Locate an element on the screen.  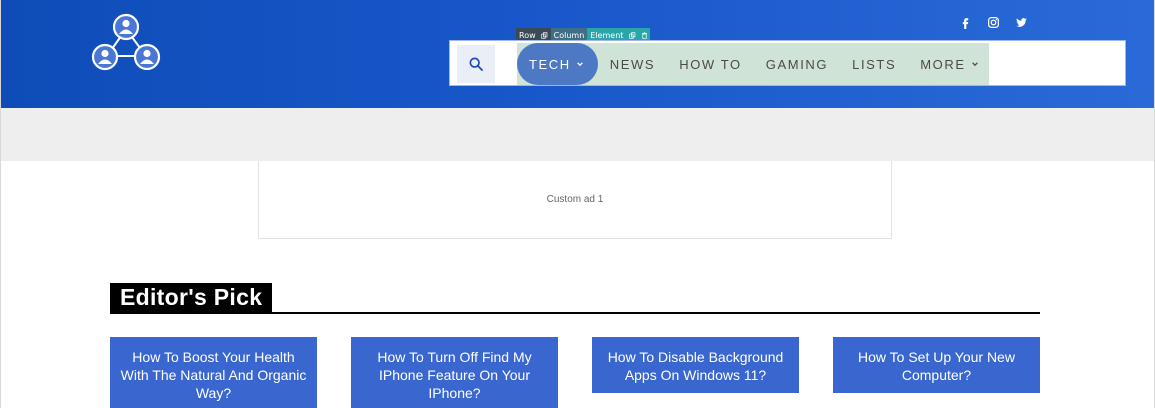
facebook-icon is located at coordinates (965, 22).